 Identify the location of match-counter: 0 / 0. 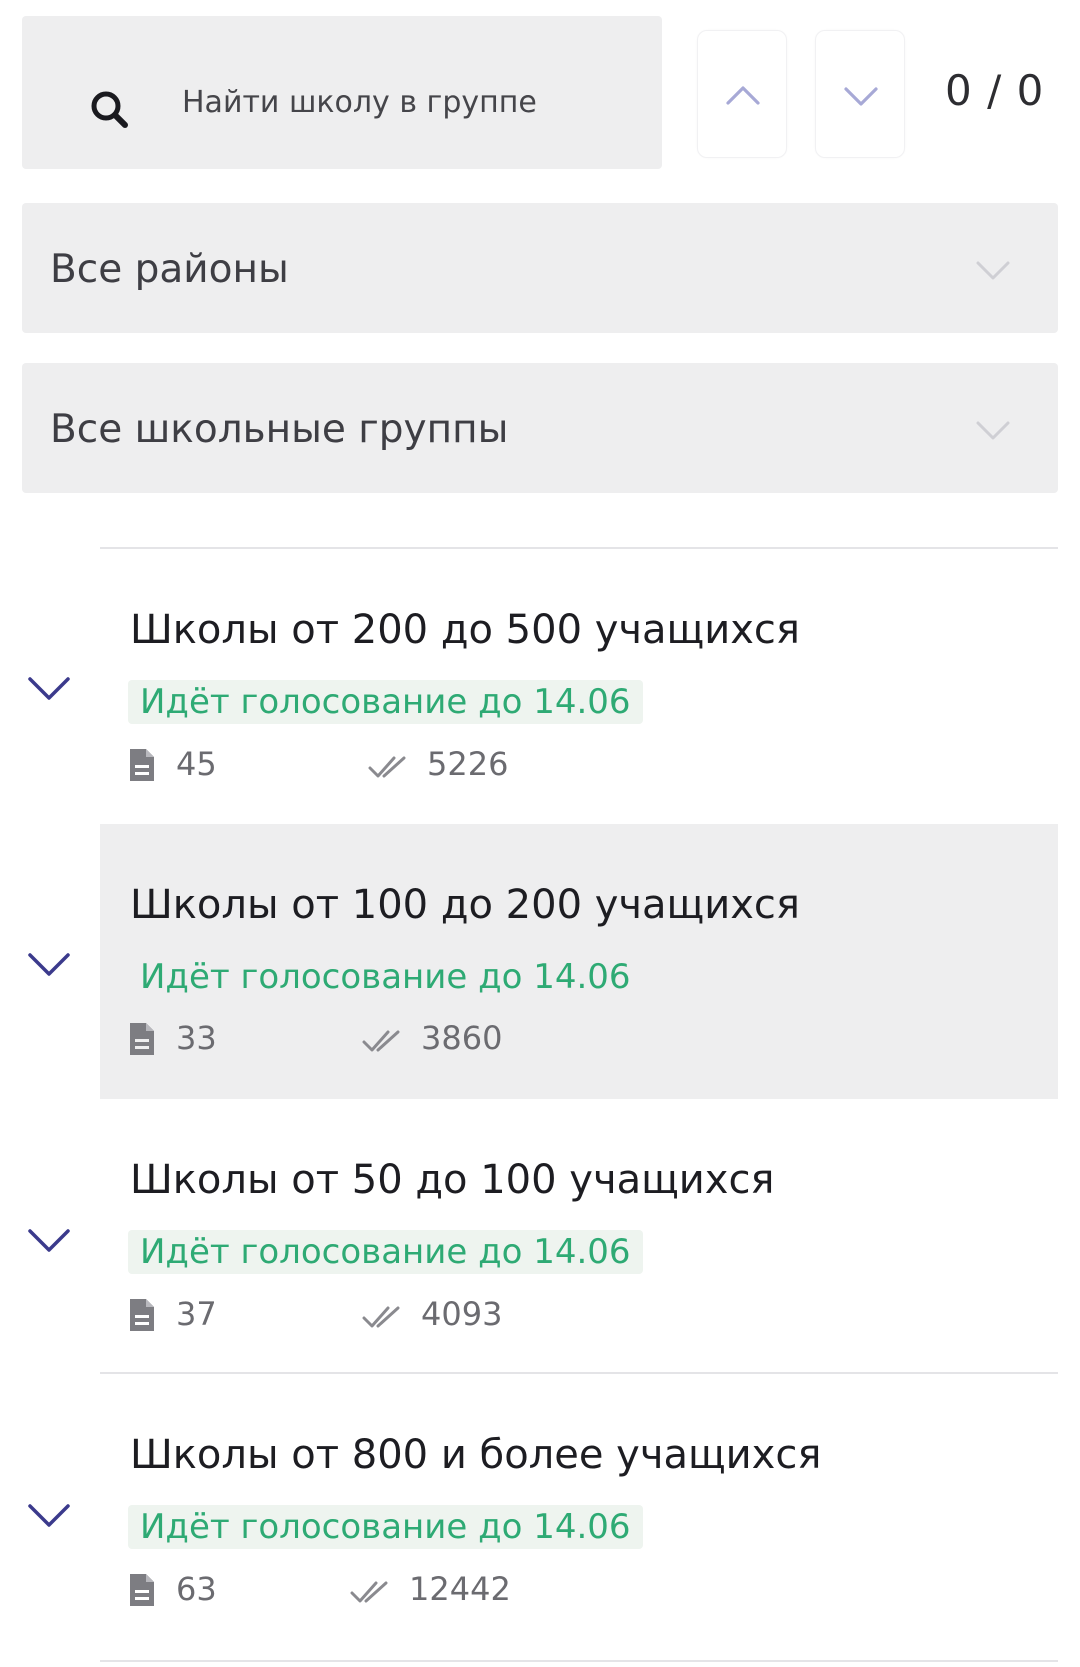
(995, 90).